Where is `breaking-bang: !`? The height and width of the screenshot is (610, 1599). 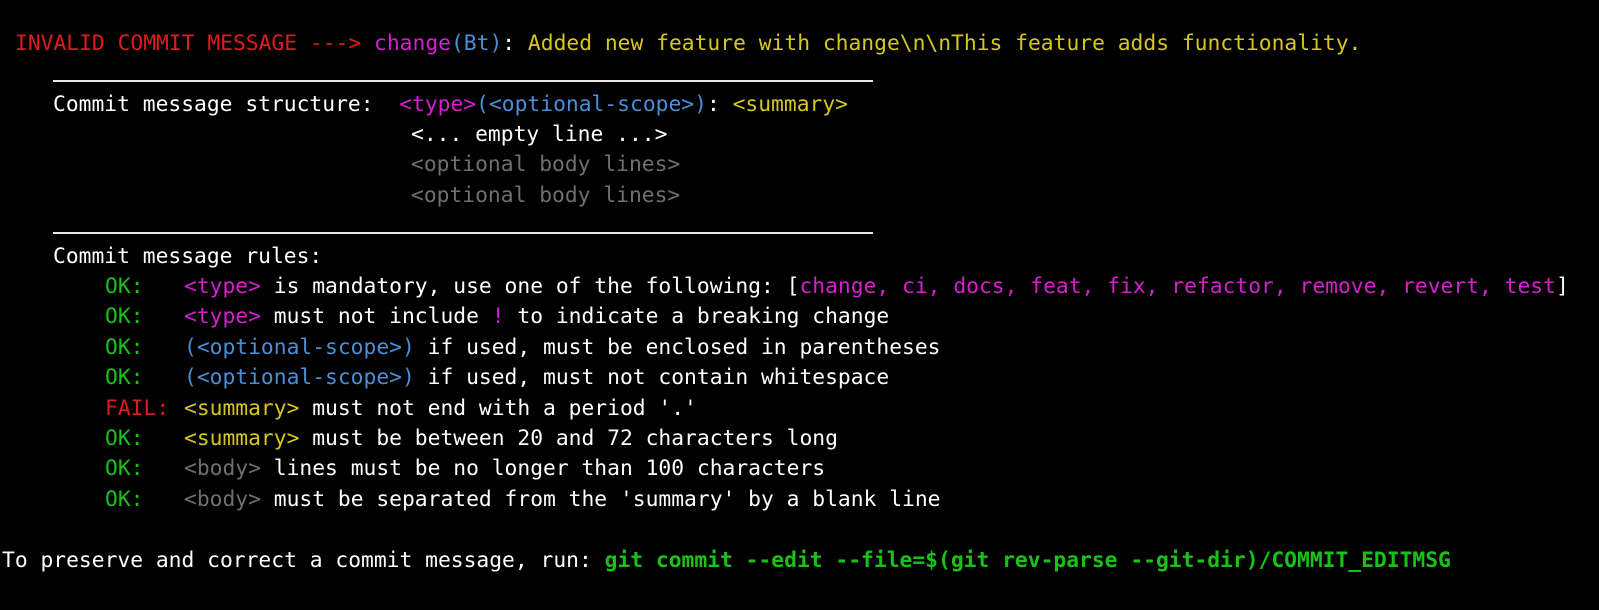 breaking-bang: ! is located at coordinates (498, 316).